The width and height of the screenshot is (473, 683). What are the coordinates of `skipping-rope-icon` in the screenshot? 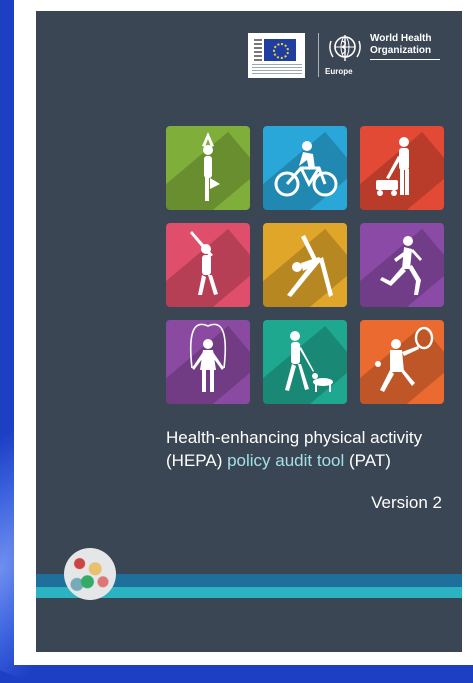 It's located at (208, 357).